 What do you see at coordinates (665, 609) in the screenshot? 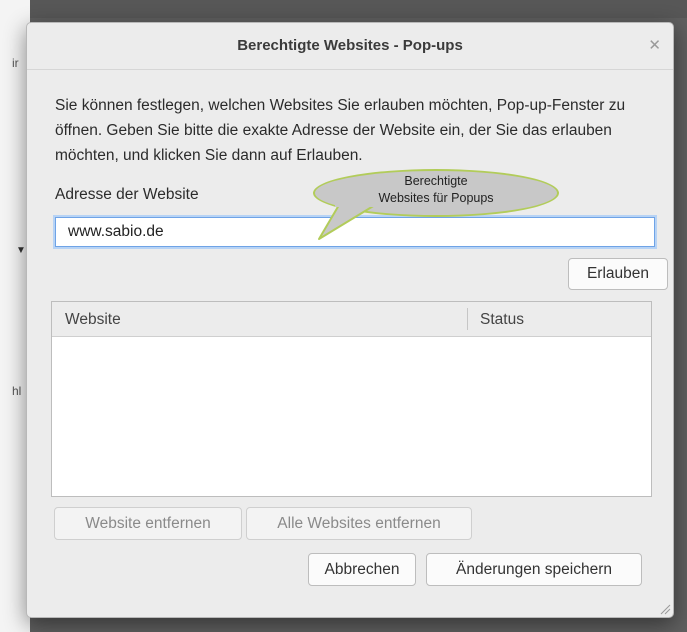
I see `resize-grip-icon` at bounding box center [665, 609].